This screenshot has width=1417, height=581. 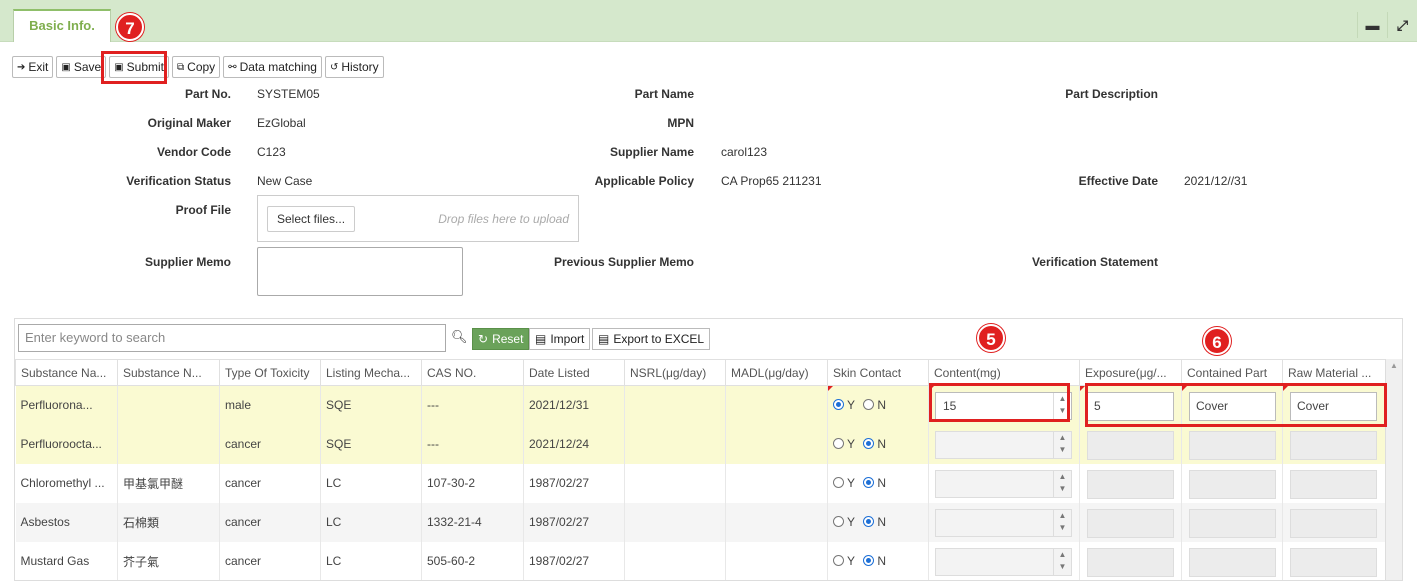 I want to click on history-icon: ↺, so click(x=334, y=67).